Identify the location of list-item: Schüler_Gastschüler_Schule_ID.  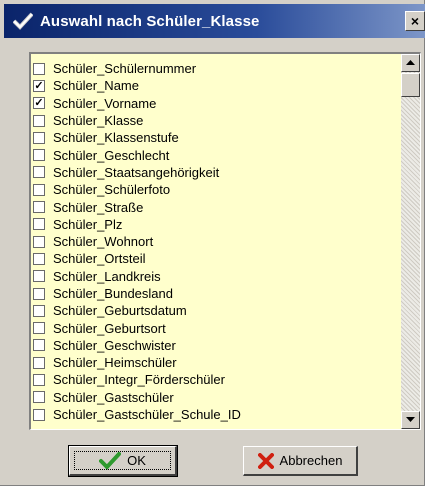
(217, 414).